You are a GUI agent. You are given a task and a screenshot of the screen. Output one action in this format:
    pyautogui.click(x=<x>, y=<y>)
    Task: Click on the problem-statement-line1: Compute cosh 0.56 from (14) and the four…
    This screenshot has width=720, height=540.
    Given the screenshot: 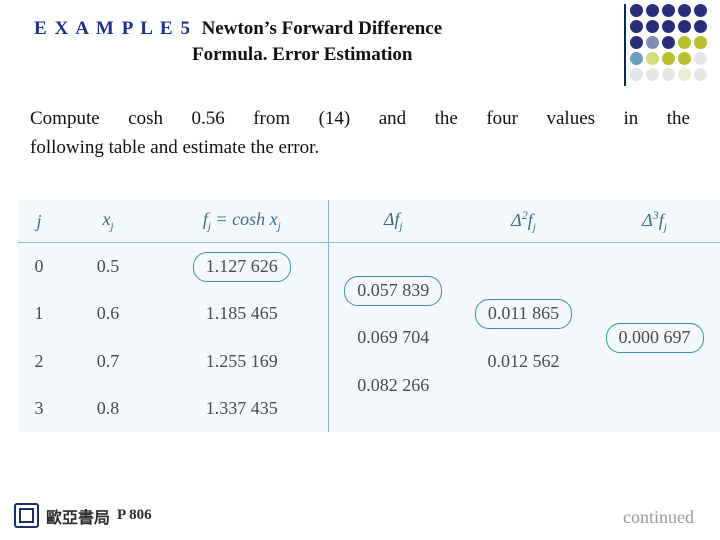 What is the action you would take?
    pyautogui.click(x=360, y=118)
    